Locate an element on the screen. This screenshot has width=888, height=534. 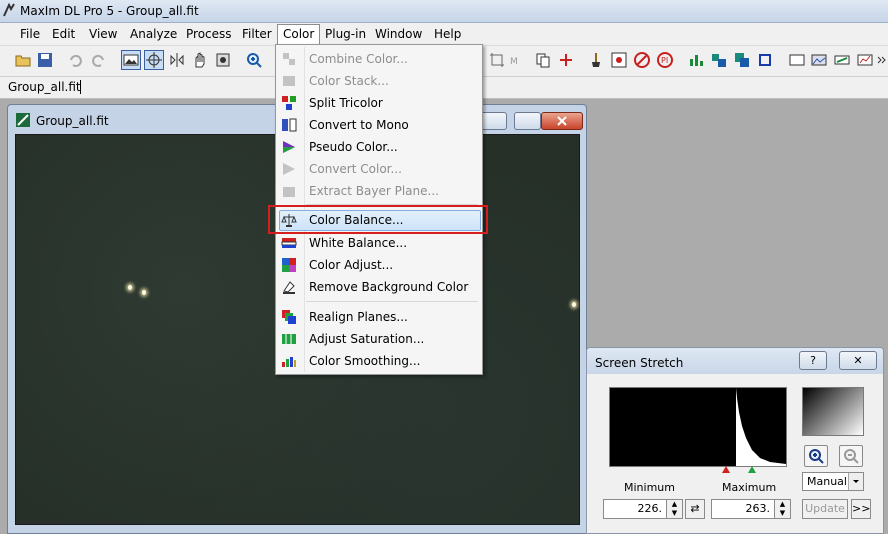
document-tab: Group_all.fit is located at coordinates (44, 87).